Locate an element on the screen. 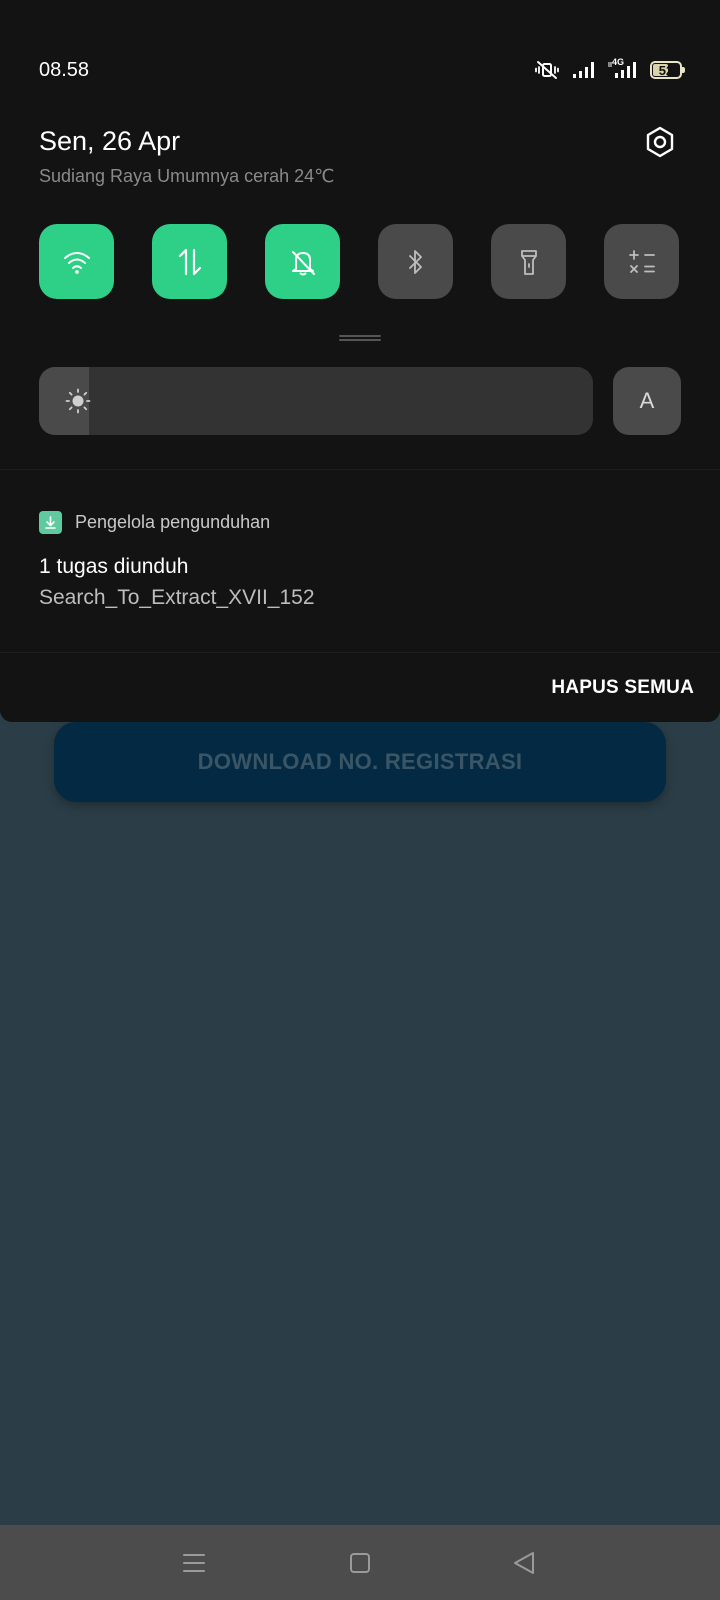 This screenshot has height=1600, width=720. battery-level: 52 is located at coordinates (666, 70).